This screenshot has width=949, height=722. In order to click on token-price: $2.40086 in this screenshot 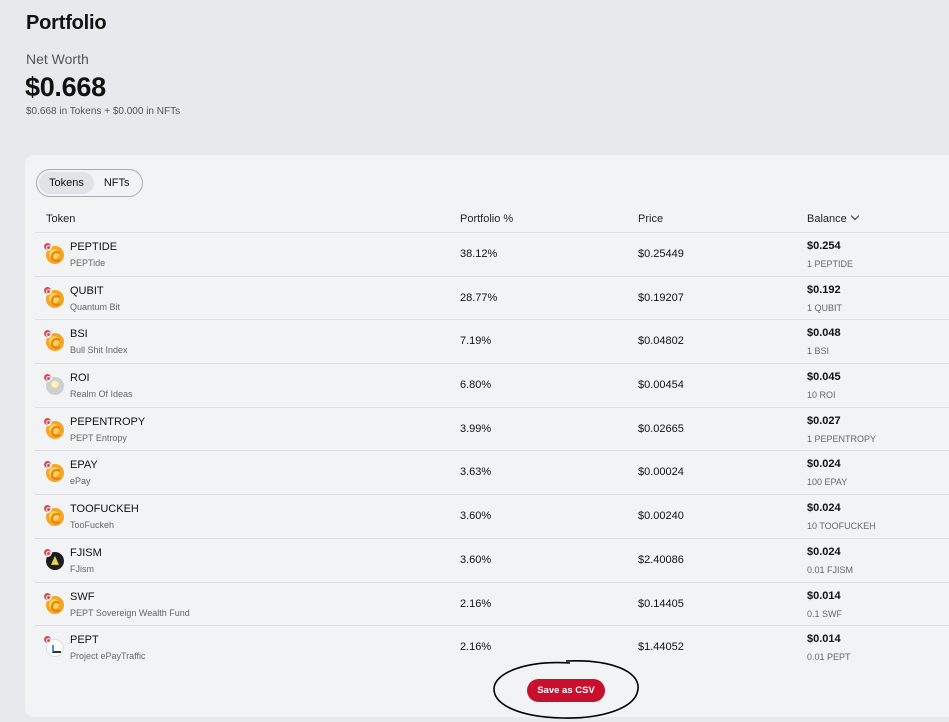, I will do `click(661, 559)`.